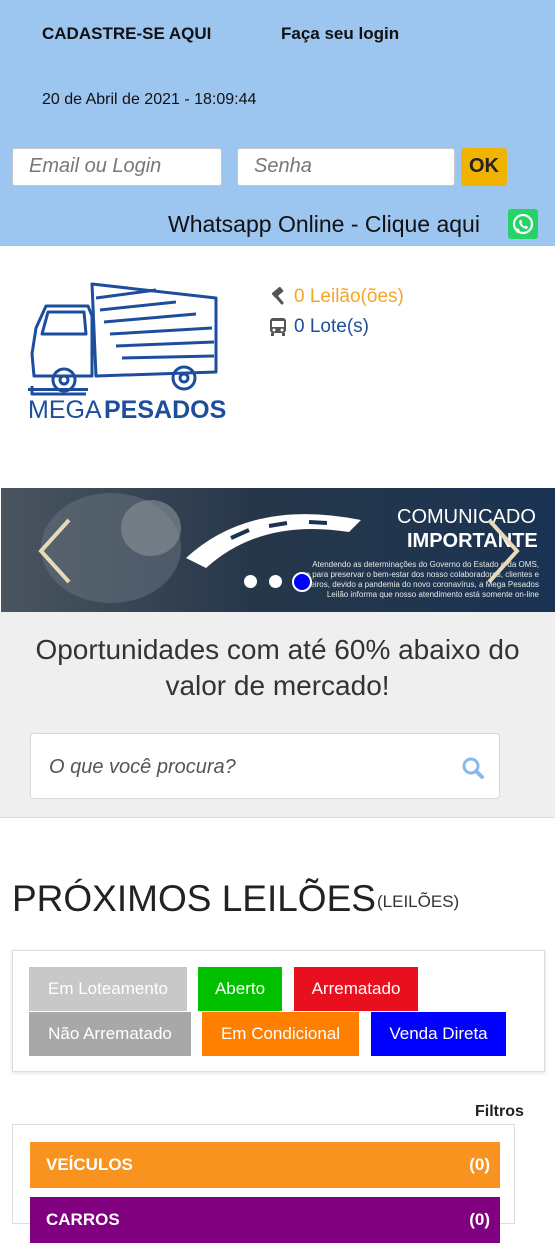  I want to click on status-em-loteamento: Em Loteamento, so click(108, 989).